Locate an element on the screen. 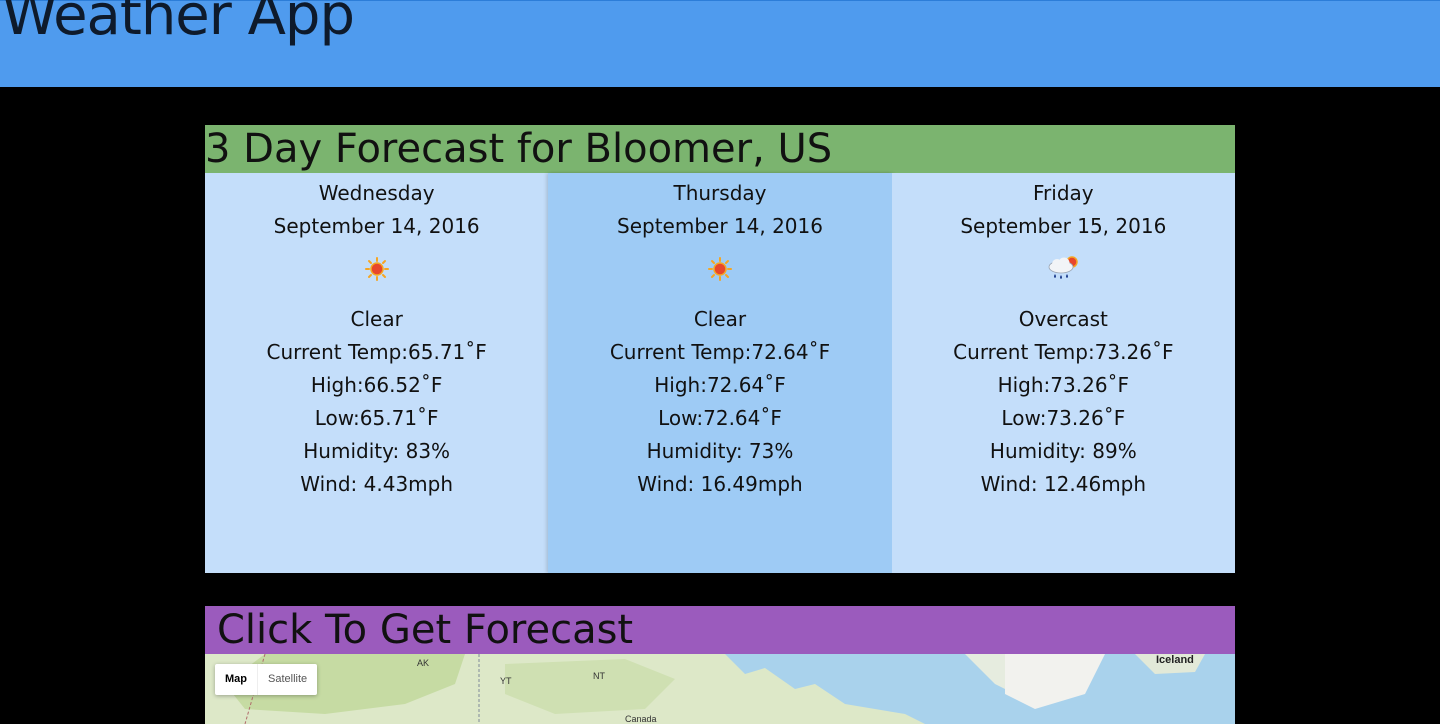  map-label-ak: AK is located at coordinates (423, 663).